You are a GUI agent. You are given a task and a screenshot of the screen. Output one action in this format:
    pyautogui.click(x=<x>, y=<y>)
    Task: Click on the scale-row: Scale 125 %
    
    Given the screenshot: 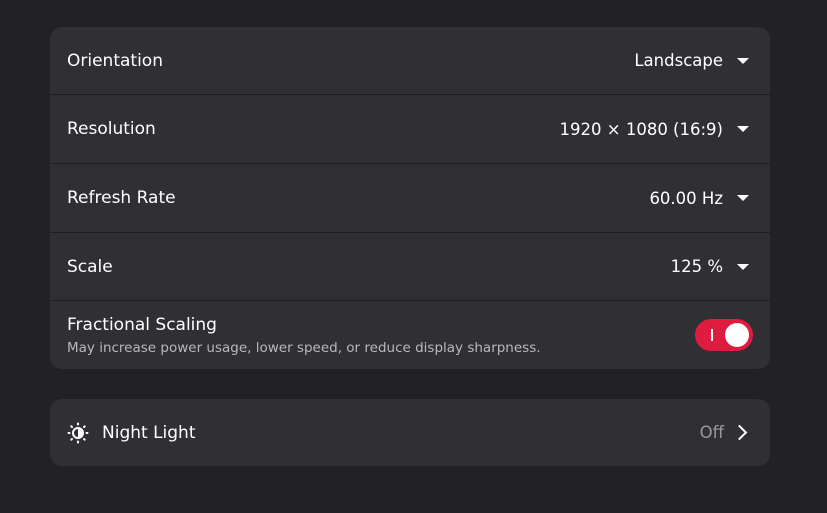 What is the action you would take?
    pyautogui.click(x=410, y=266)
    